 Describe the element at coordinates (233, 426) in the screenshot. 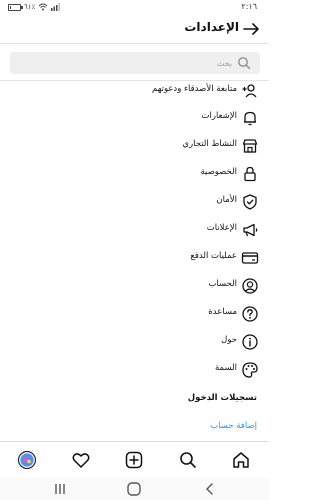

I see `add-account-link: إضافة حساب` at that location.